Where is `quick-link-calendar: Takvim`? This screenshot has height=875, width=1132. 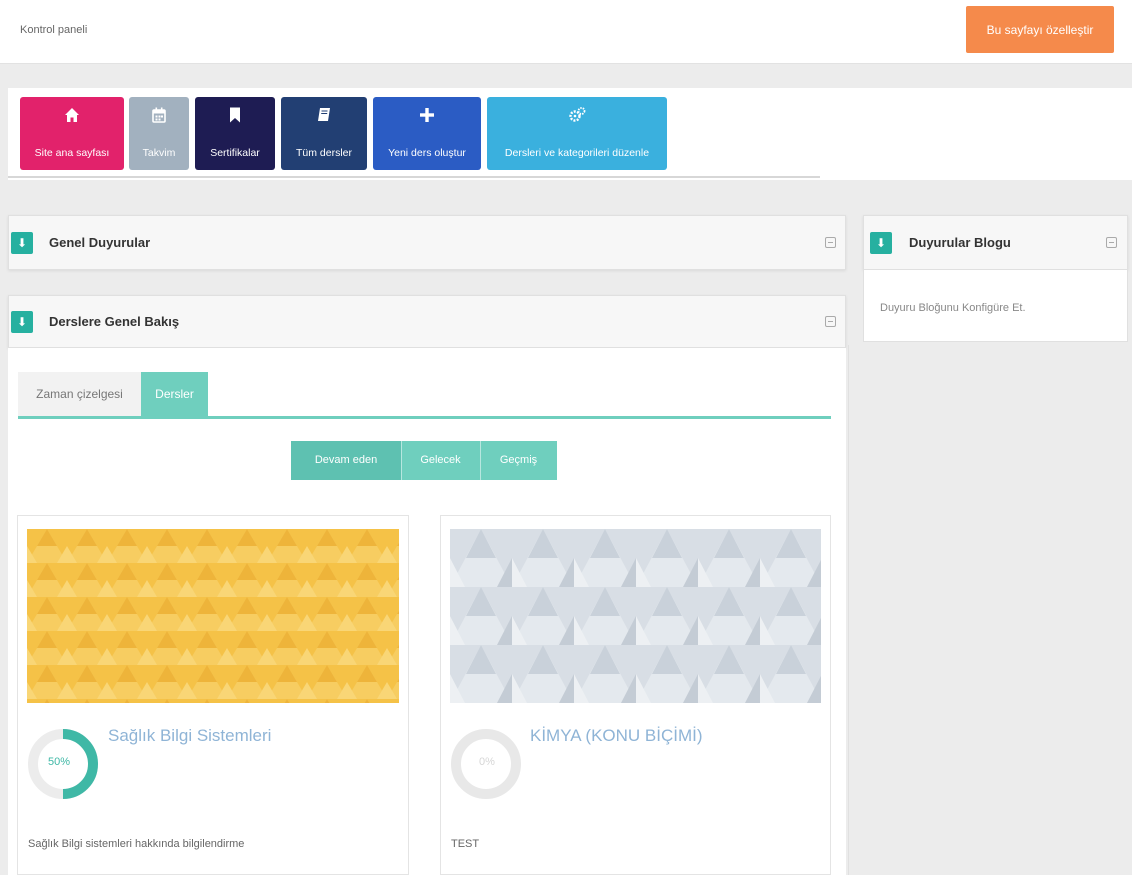
quick-link-calendar: Takvim is located at coordinates (159, 133).